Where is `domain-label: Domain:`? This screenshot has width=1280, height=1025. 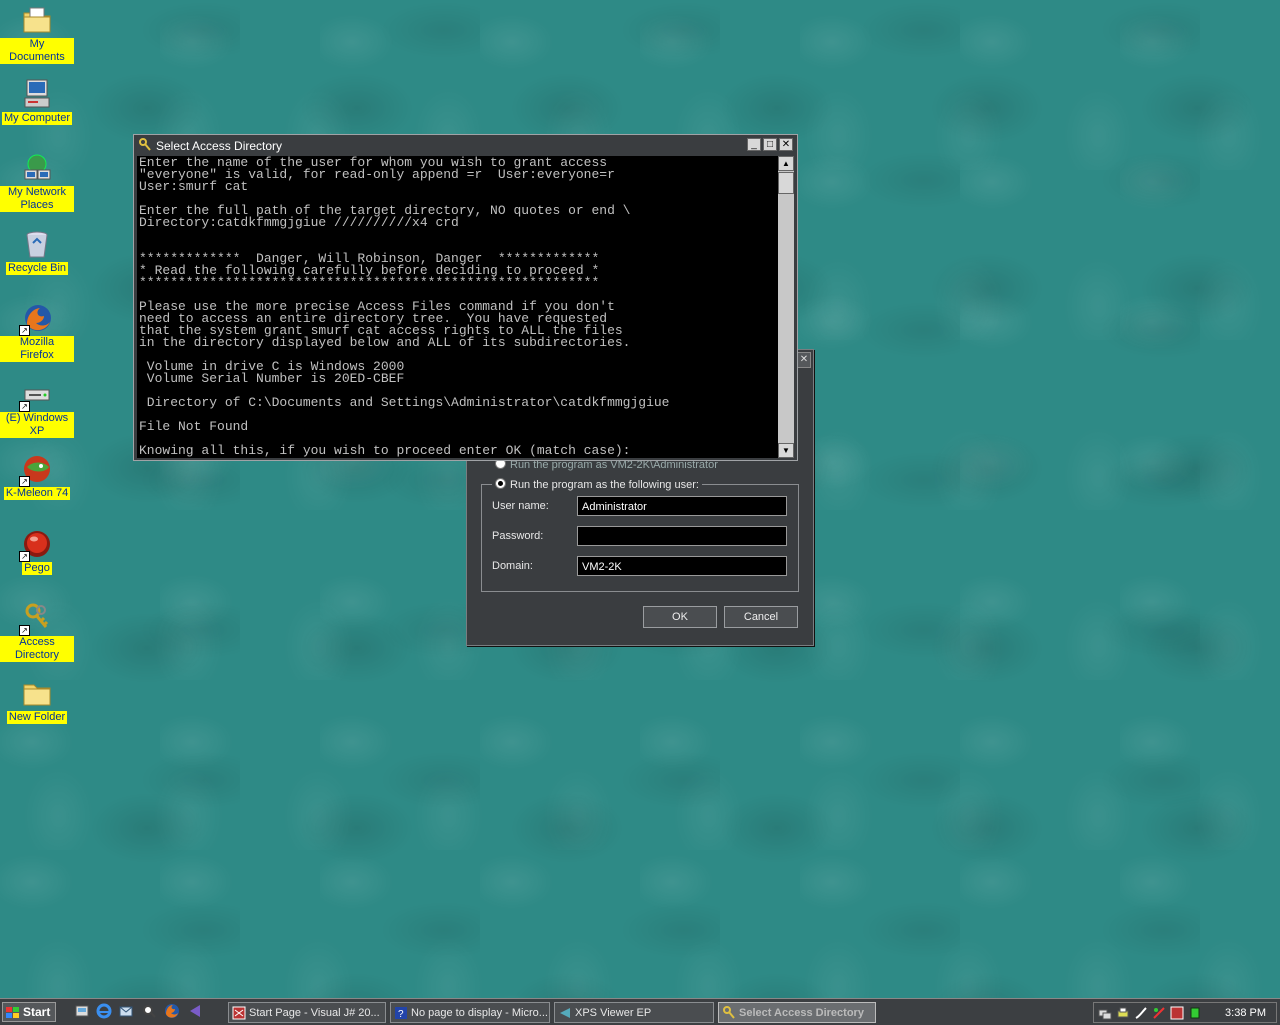 domain-label: Domain: is located at coordinates (512, 566).